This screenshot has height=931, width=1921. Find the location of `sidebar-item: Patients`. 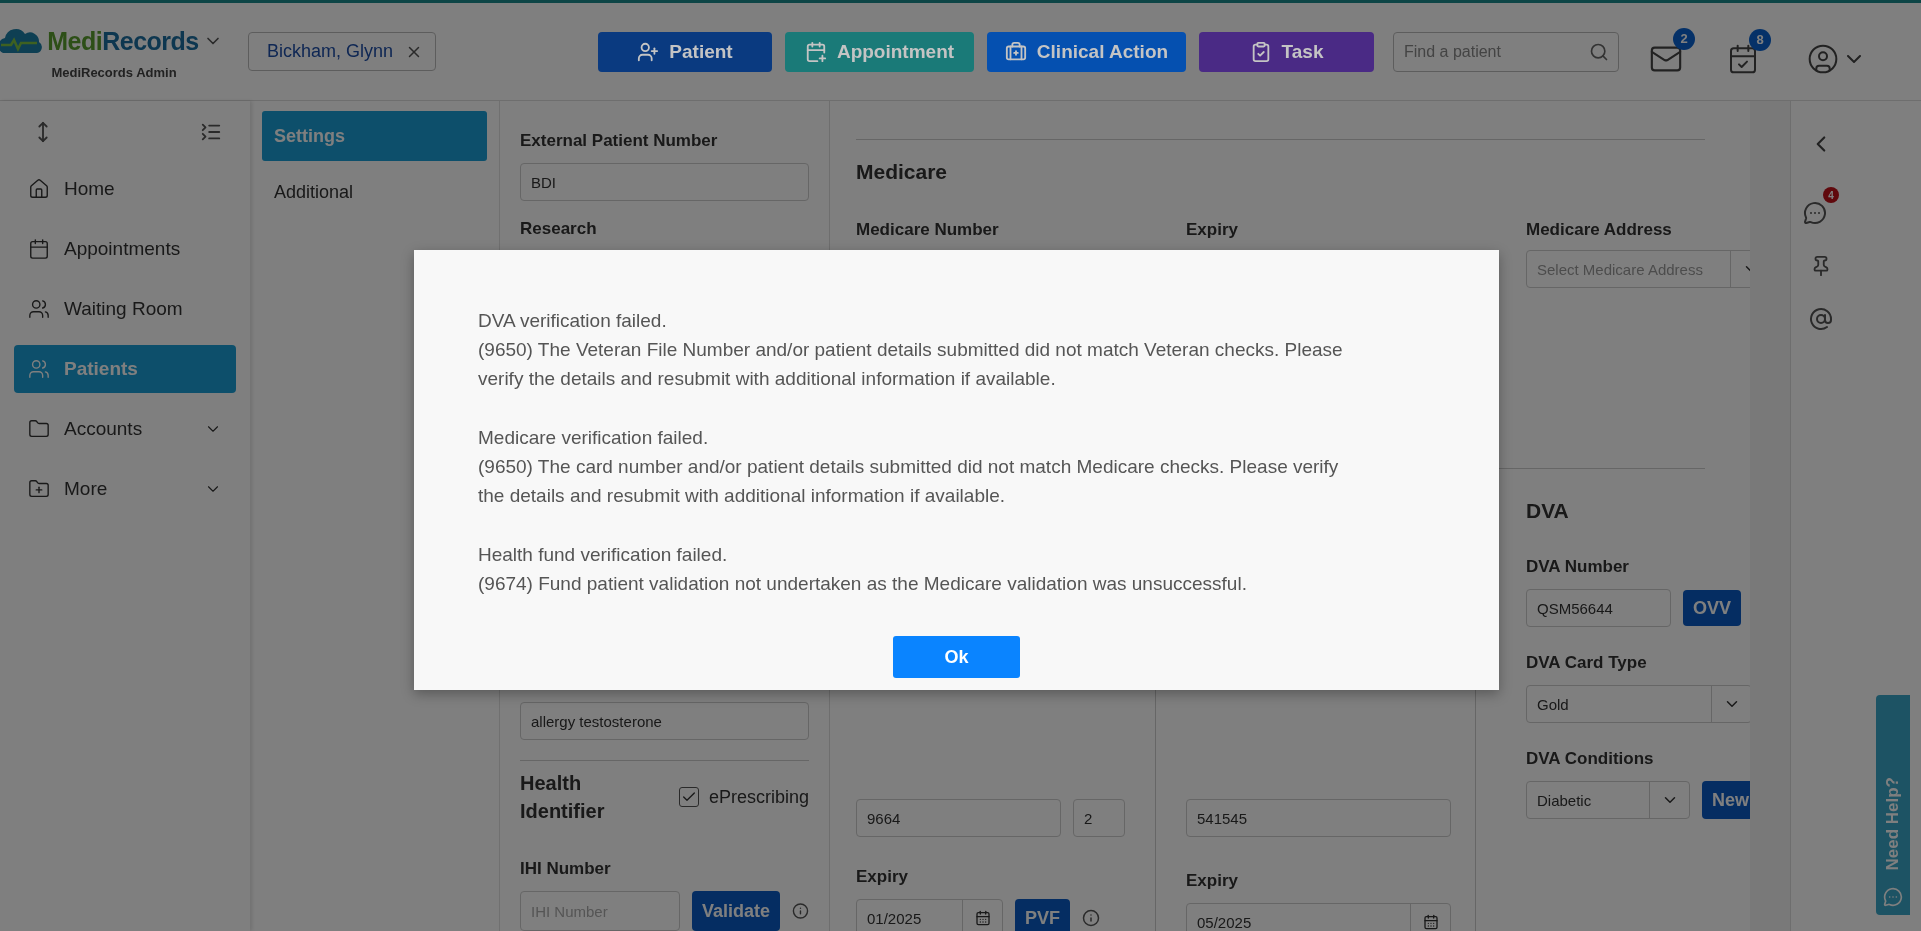

sidebar-item: Patients is located at coordinates (125, 369).